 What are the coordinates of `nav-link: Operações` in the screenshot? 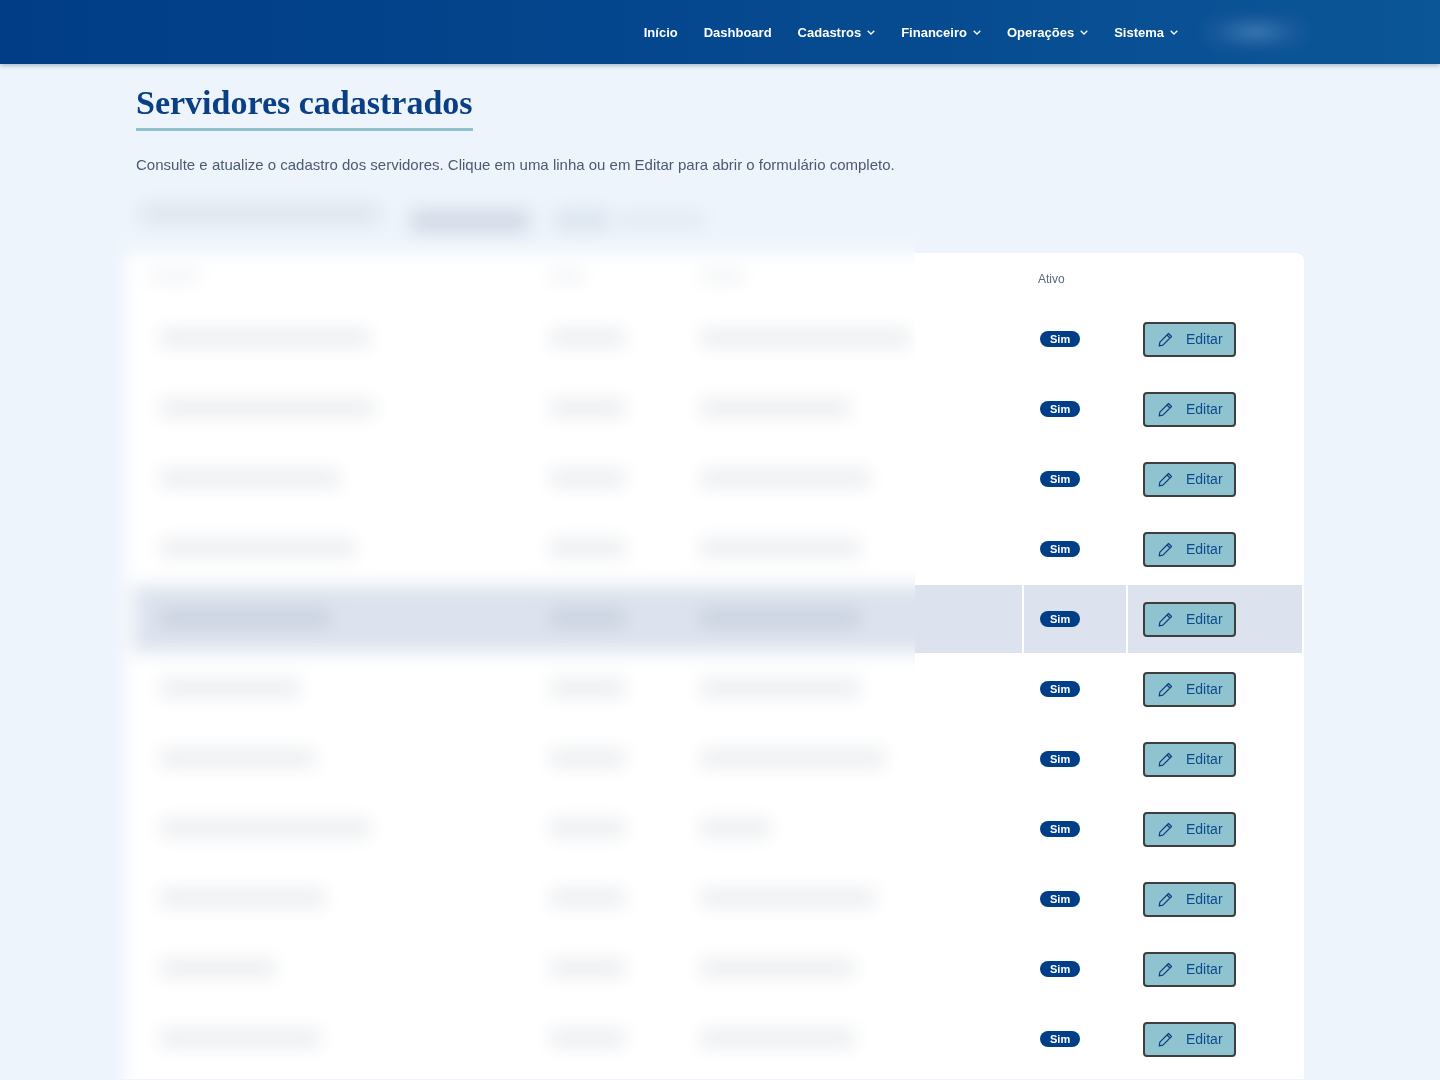 It's located at (1047, 32).